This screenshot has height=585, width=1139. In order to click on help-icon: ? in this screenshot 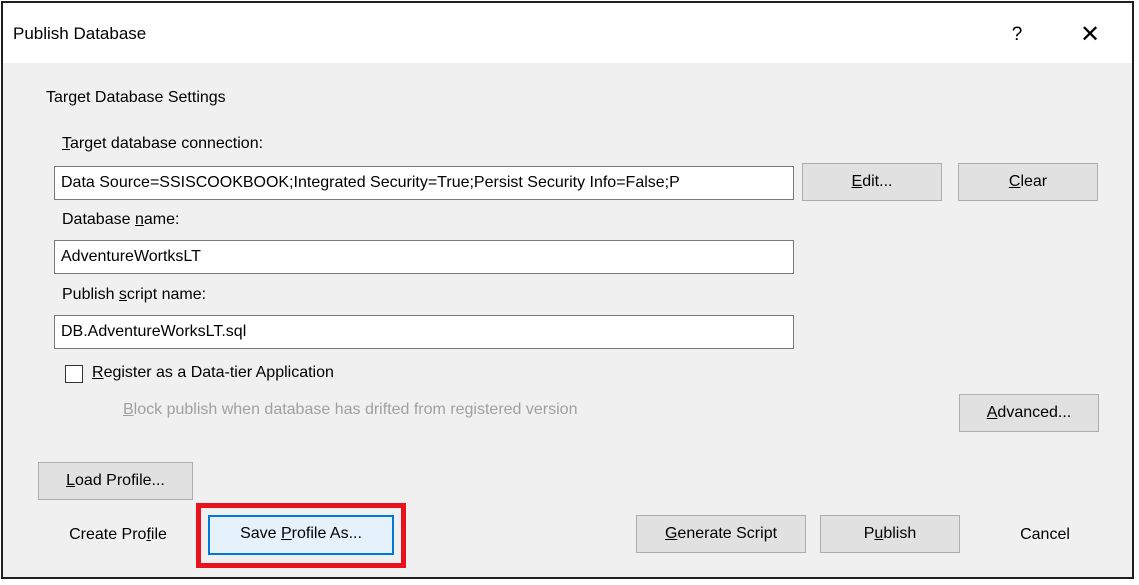, I will do `click(1017, 35)`.